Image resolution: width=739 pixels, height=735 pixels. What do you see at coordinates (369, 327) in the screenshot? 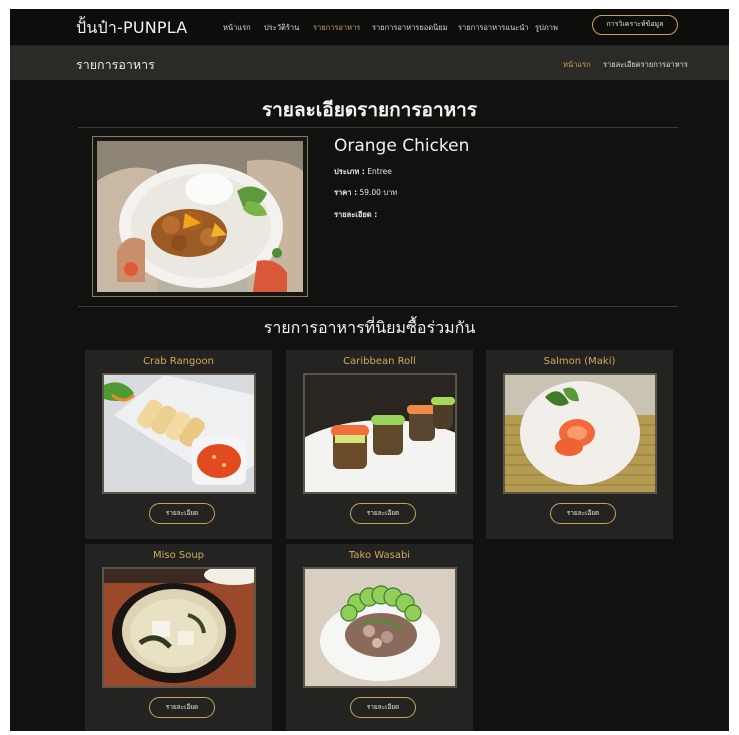
I see `popular-heading: รายการอาหารที่นิยมซื้อร่วมกัน` at bounding box center [369, 327].